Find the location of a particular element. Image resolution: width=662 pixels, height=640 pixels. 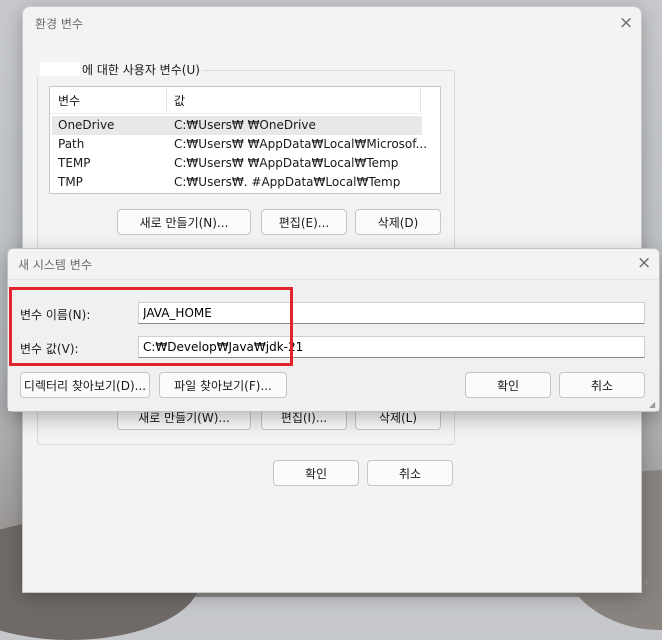

user-variables-legend: 에 대한 사용자 변수(U) is located at coordinates (120, 69).